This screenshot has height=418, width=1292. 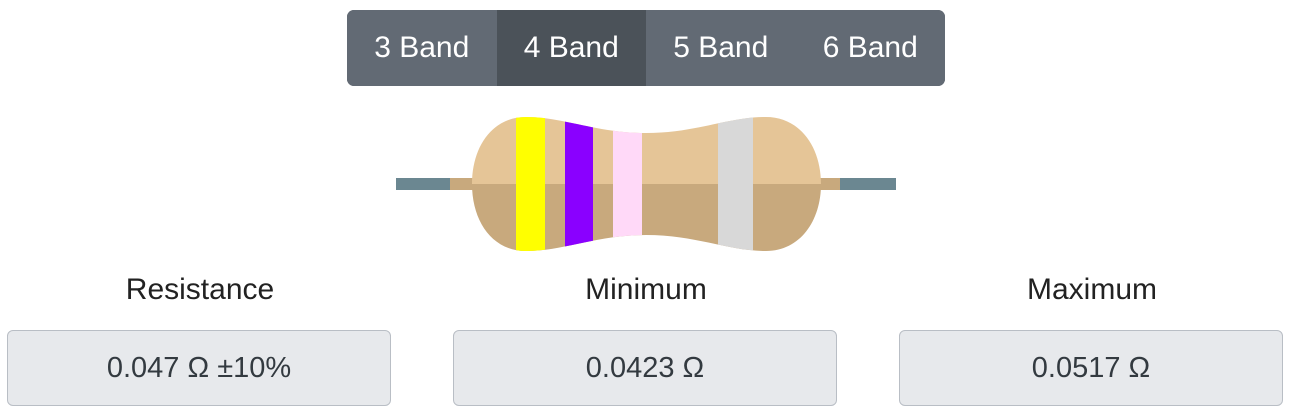 What do you see at coordinates (199, 368) in the screenshot?
I see `resistance-value: 0.047 Ω ±10%` at bounding box center [199, 368].